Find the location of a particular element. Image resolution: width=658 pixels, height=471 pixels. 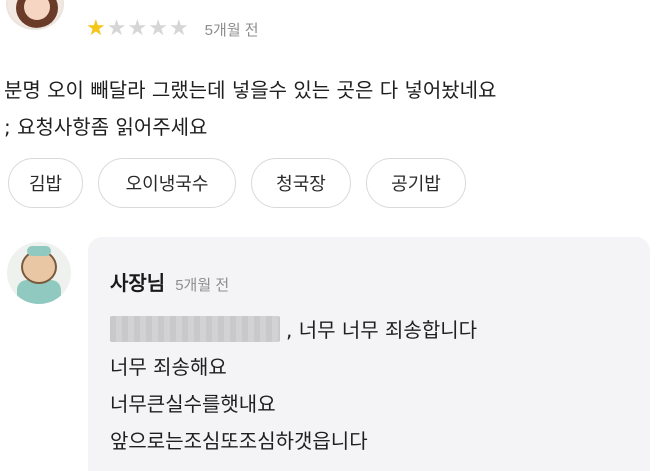

reply-header: 사장님 5개월 전 is located at coordinates (169, 281).